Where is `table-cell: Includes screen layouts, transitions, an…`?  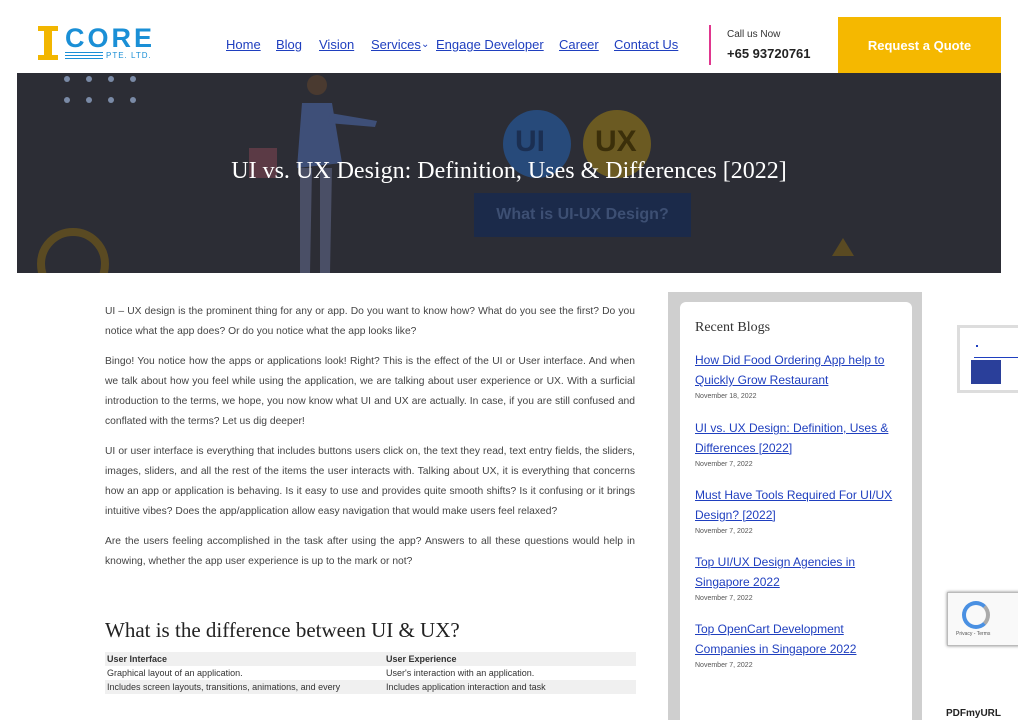 table-cell: Includes screen layouts, transitions, an… is located at coordinates (244, 687).